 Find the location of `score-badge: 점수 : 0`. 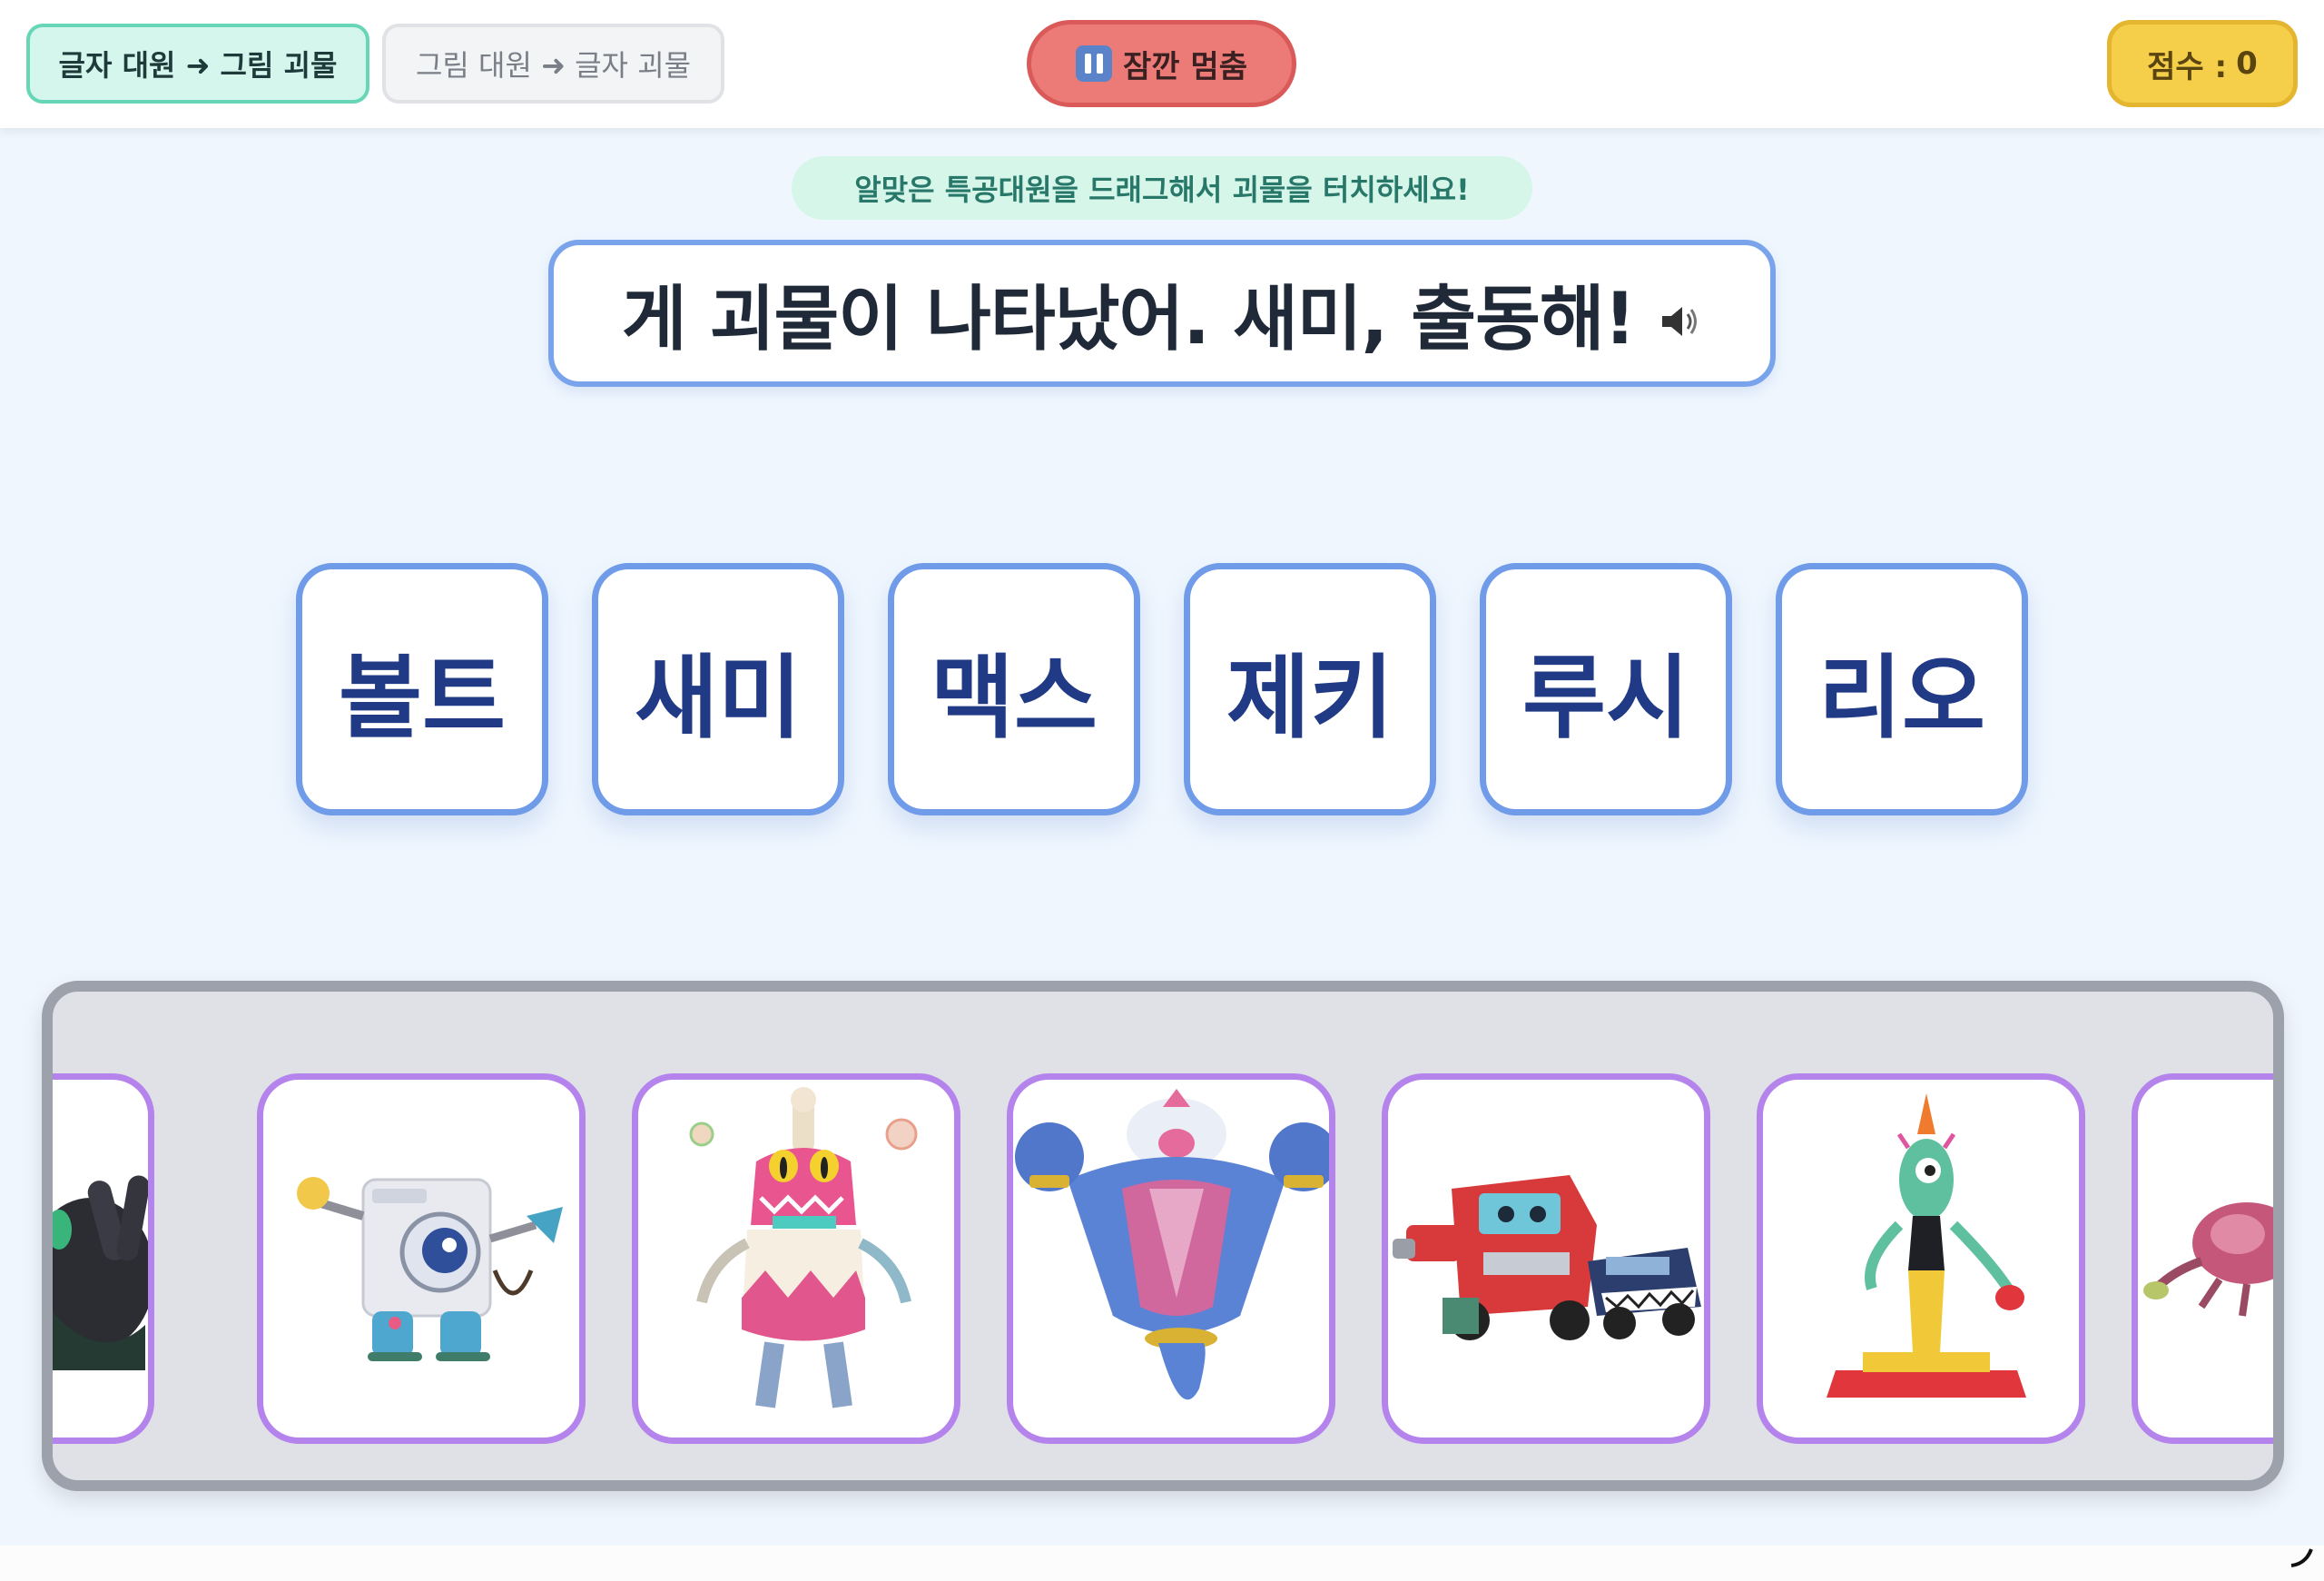

score-badge: 점수 : 0 is located at coordinates (2202, 64).